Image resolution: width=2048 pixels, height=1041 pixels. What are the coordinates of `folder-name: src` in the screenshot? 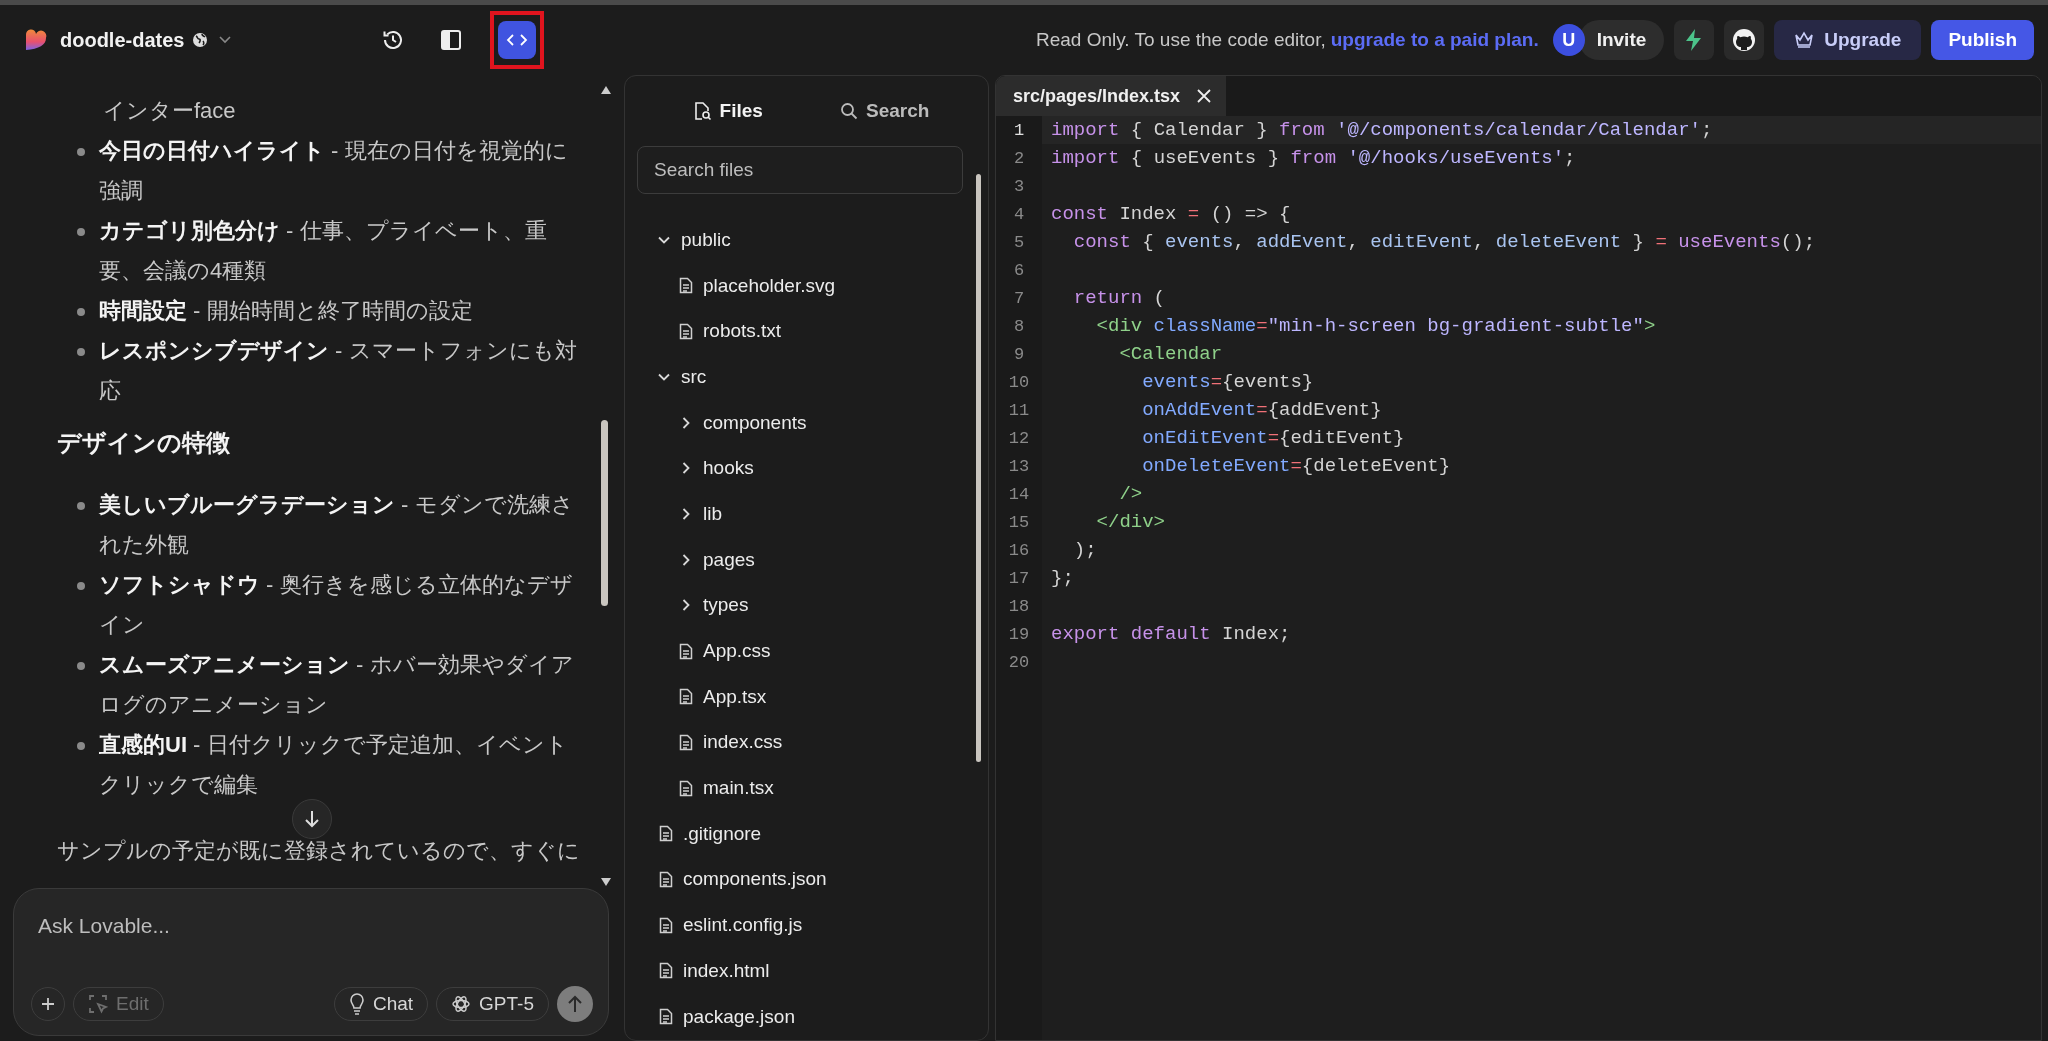 It's located at (694, 376).